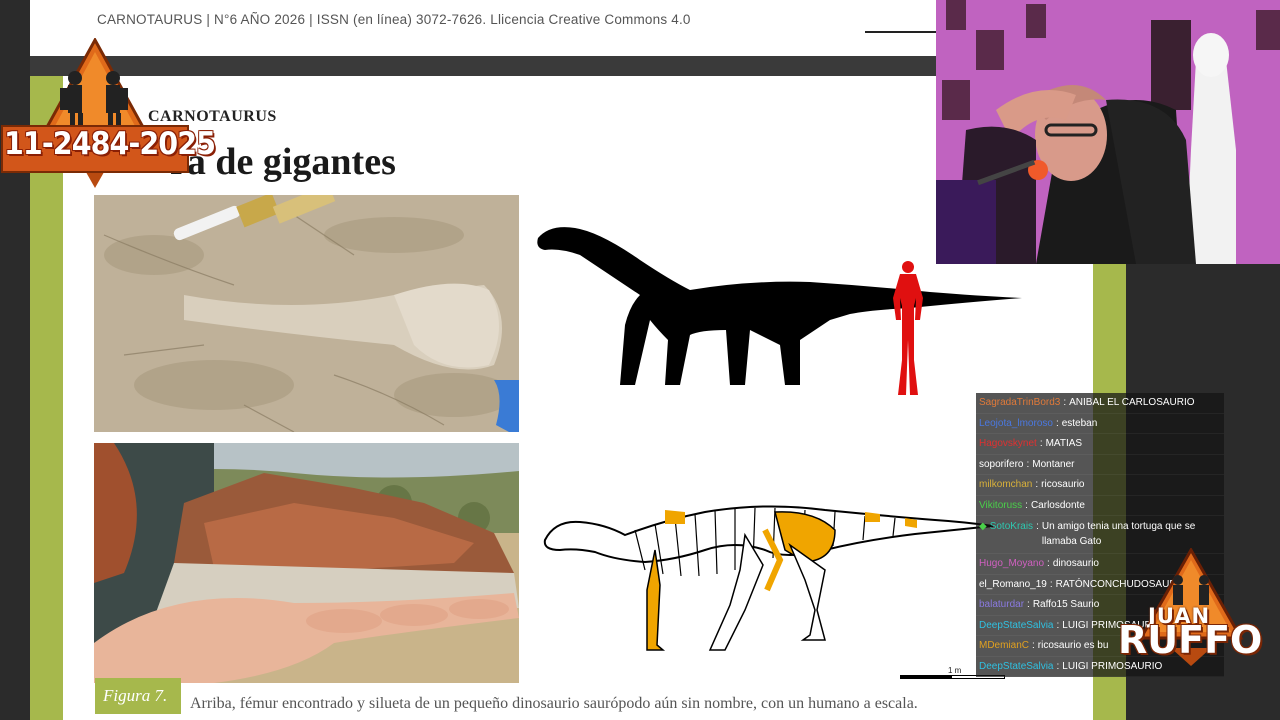  Describe the element at coordinates (1004, 646) in the screenshot. I see `chat-username: MDemianC` at that location.